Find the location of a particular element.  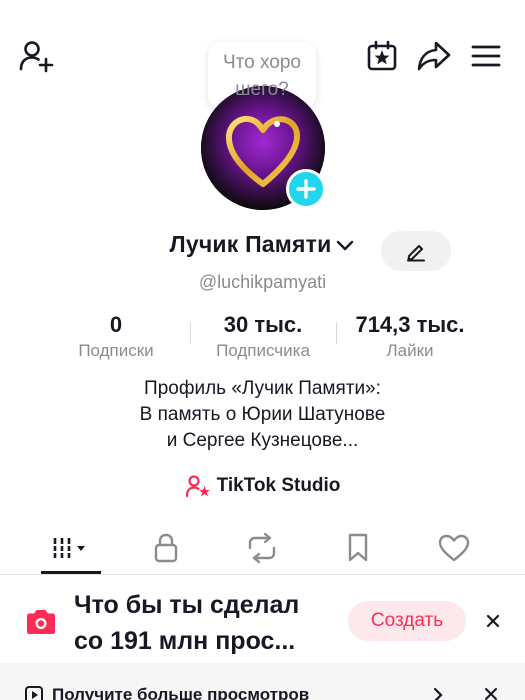

tab-bookmarks is located at coordinates (358, 548).